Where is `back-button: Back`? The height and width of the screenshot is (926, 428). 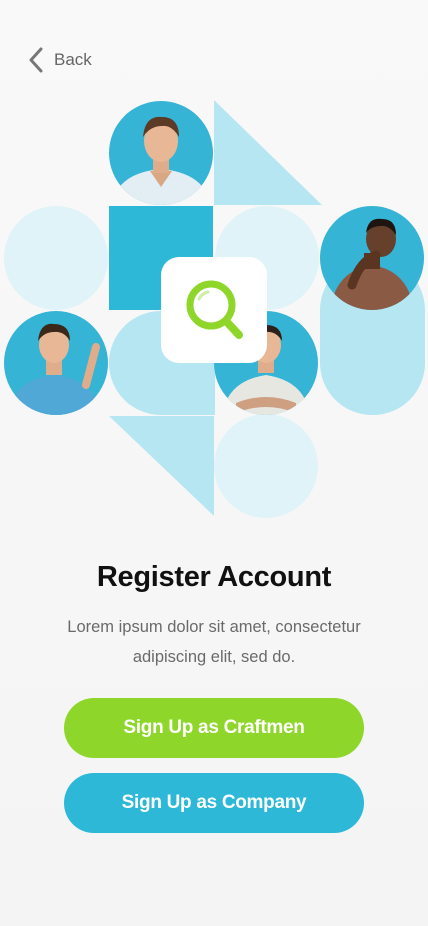 back-button: Back is located at coordinates (60, 60).